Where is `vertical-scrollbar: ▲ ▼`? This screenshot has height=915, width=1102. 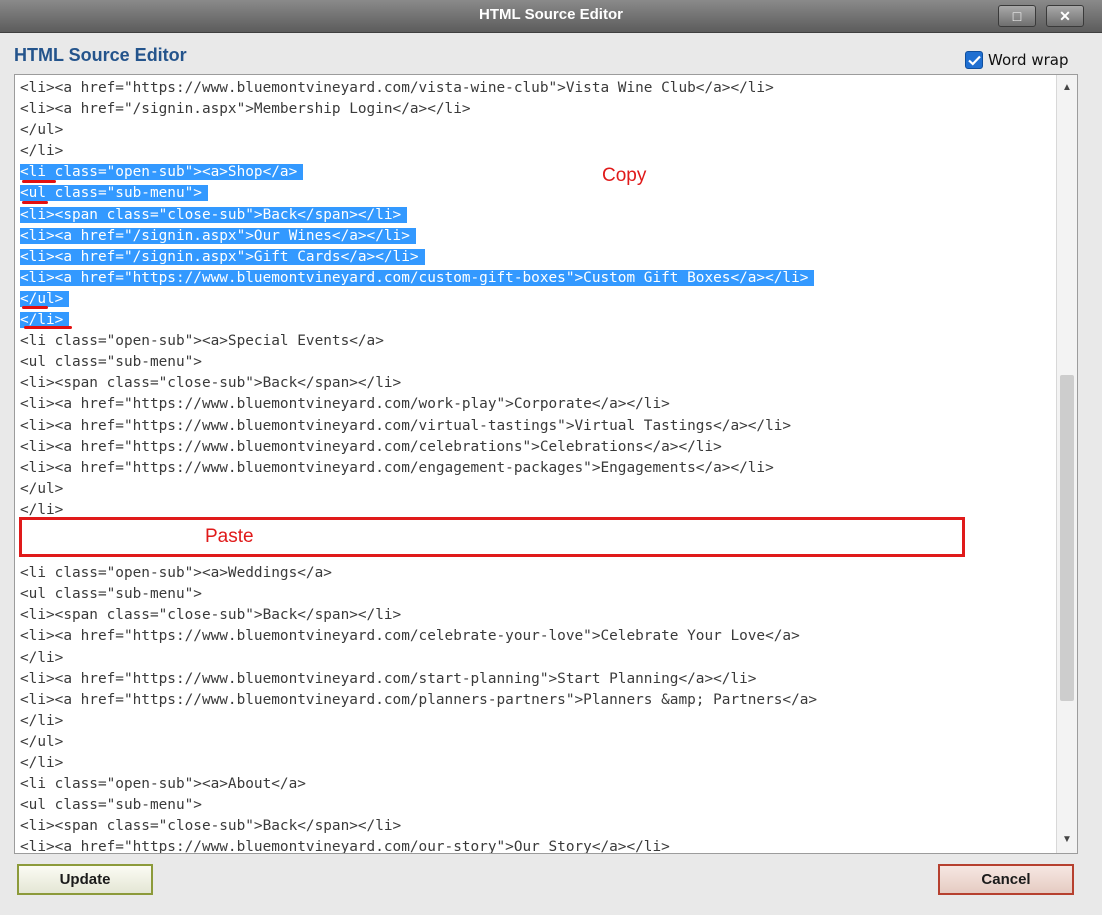
vertical-scrollbar: ▲ ▼ is located at coordinates (1066, 464).